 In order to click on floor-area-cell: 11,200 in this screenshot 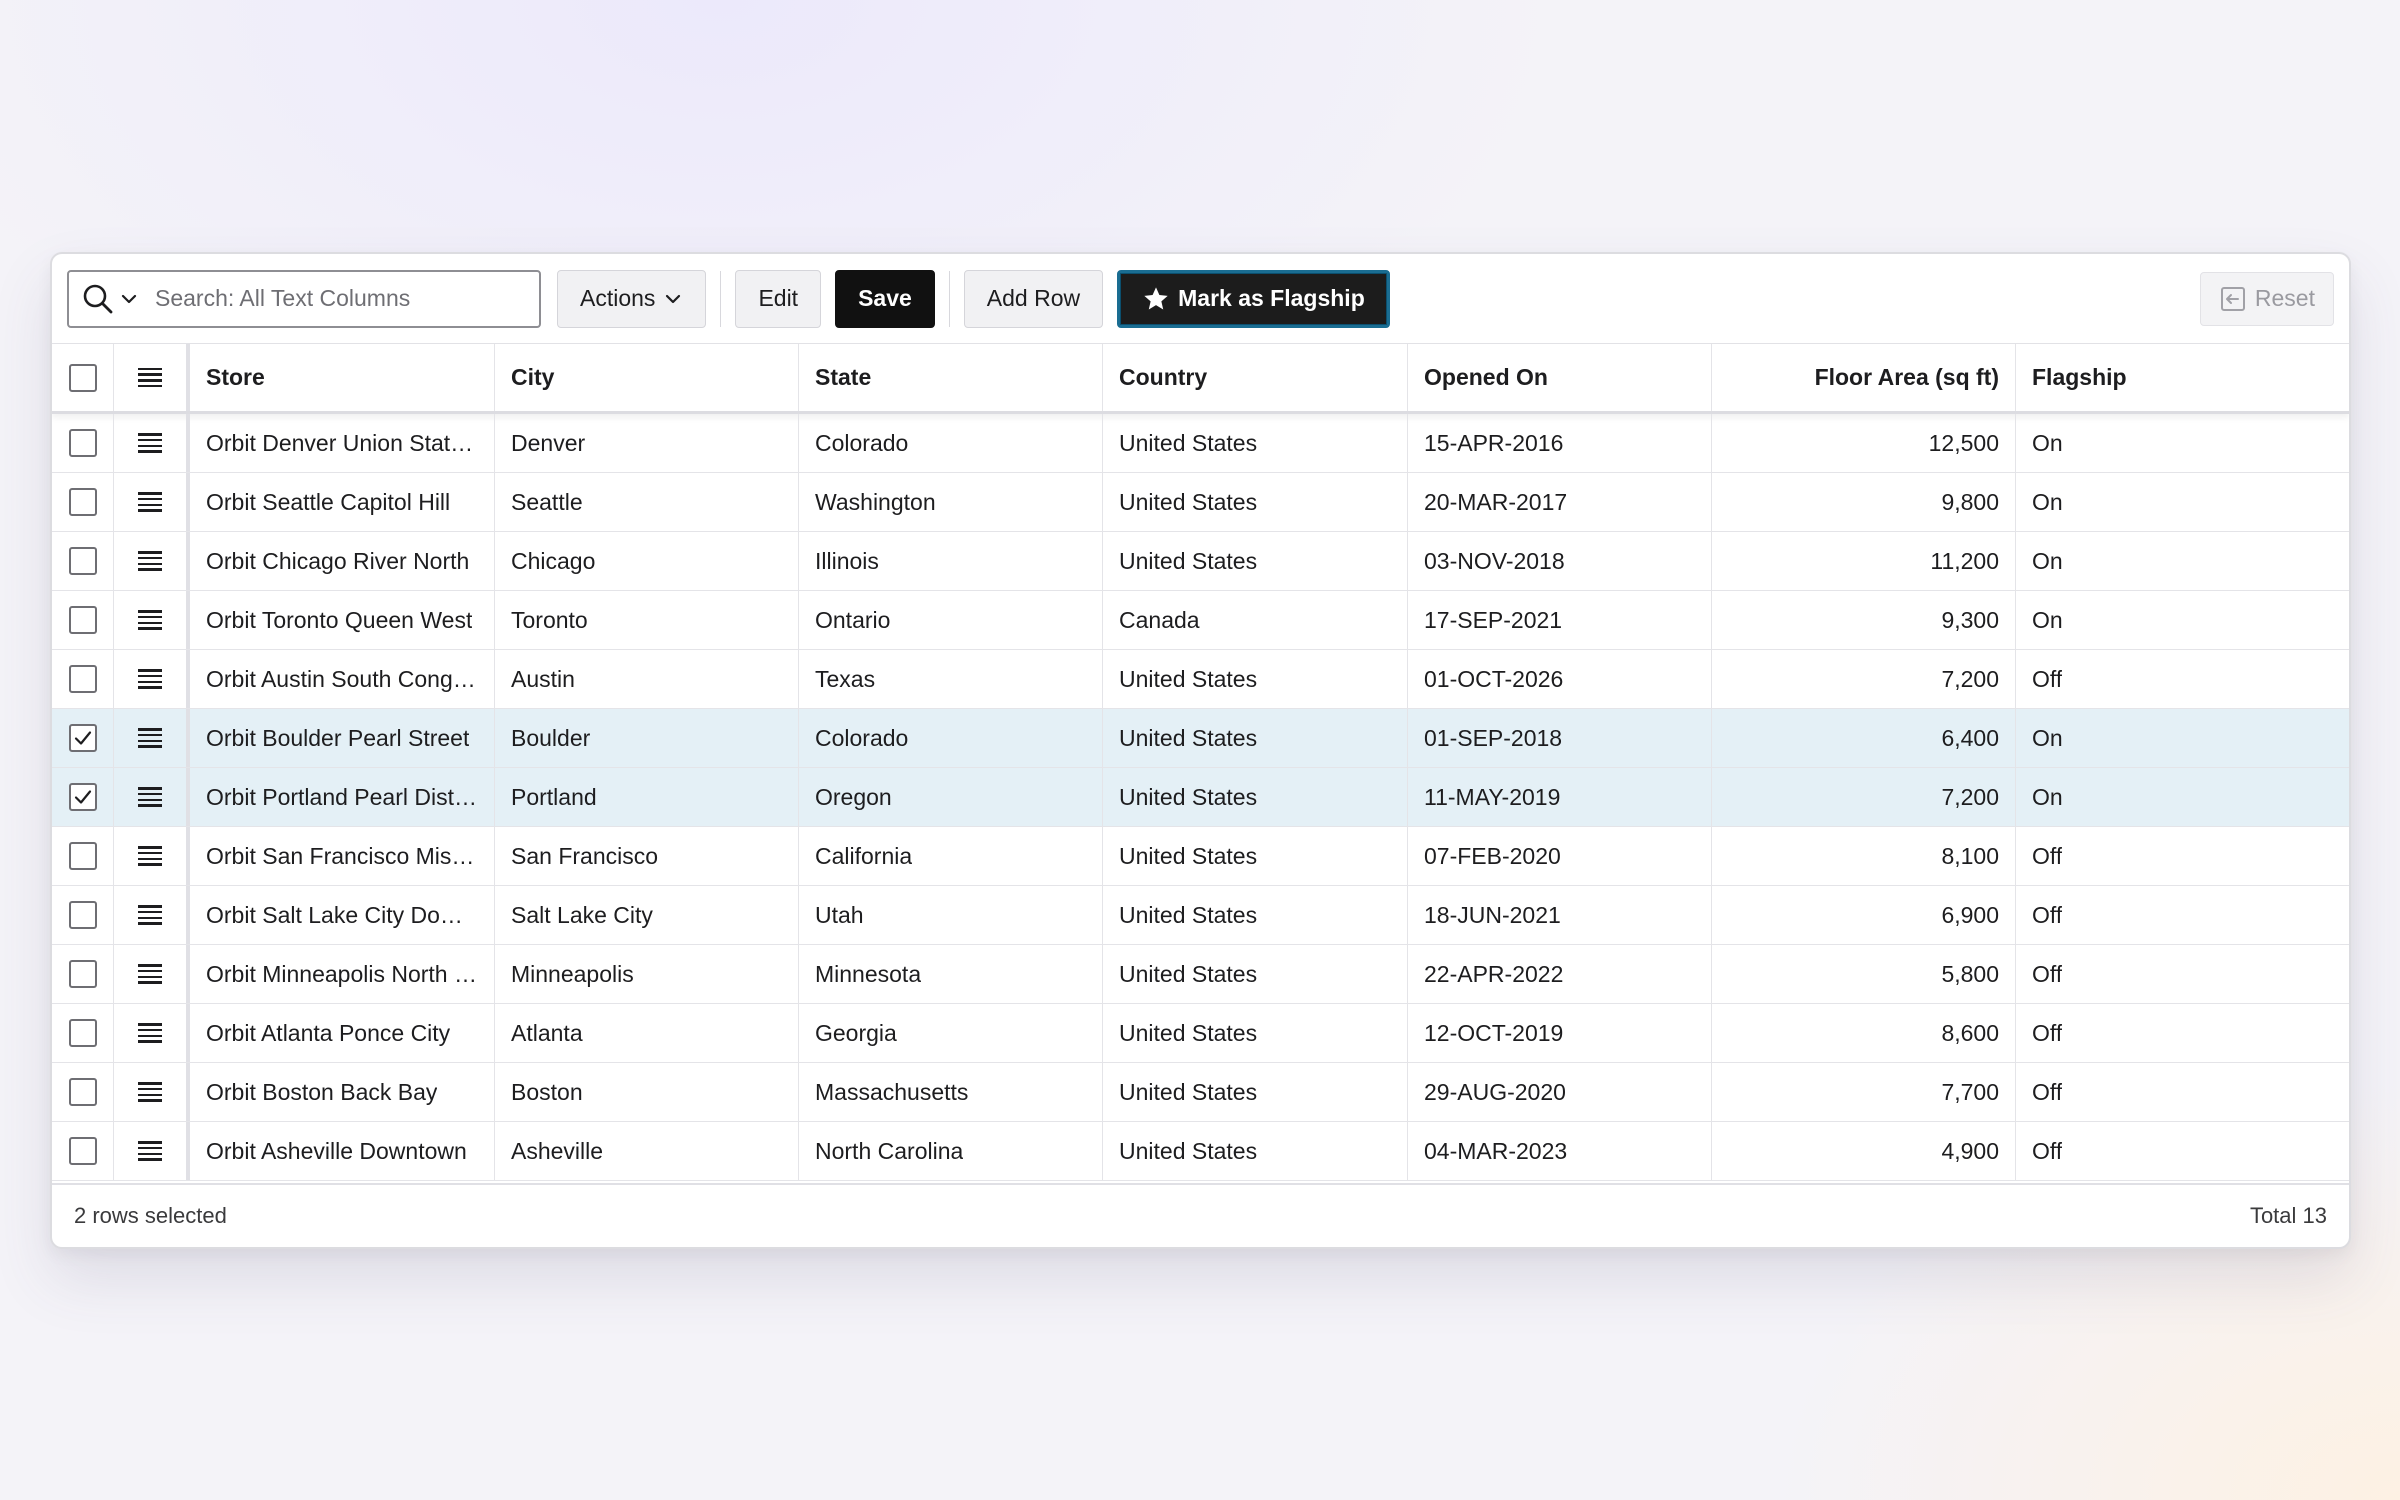, I will do `click(1864, 561)`.